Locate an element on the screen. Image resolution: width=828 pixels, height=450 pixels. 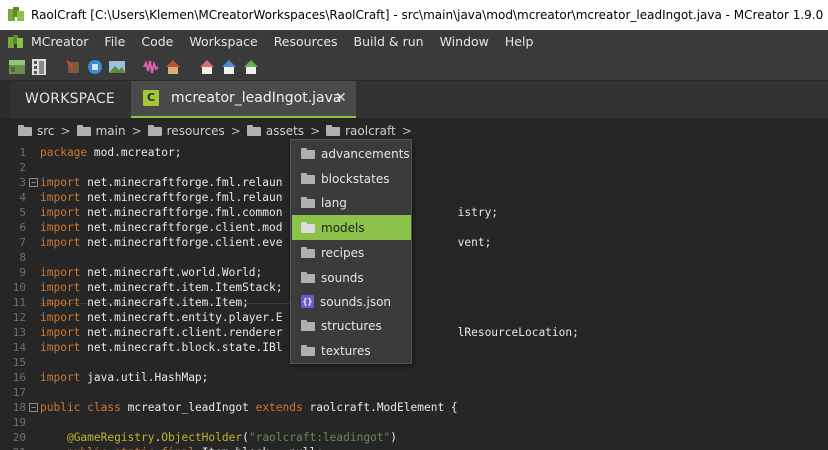
toolbar is located at coordinates (414, 66).